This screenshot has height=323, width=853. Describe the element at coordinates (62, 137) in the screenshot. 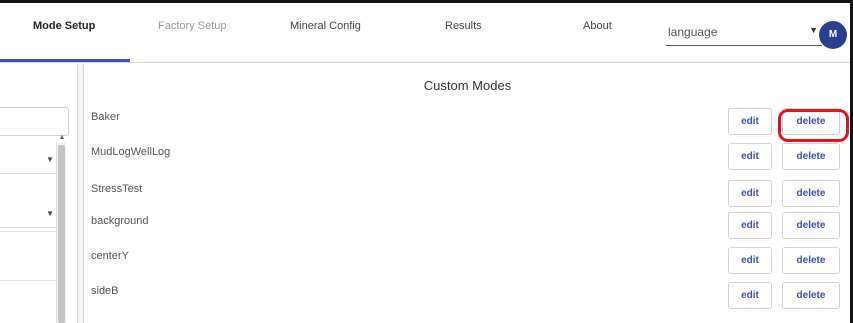

I see `scroll-up-icon: ▲` at that location.